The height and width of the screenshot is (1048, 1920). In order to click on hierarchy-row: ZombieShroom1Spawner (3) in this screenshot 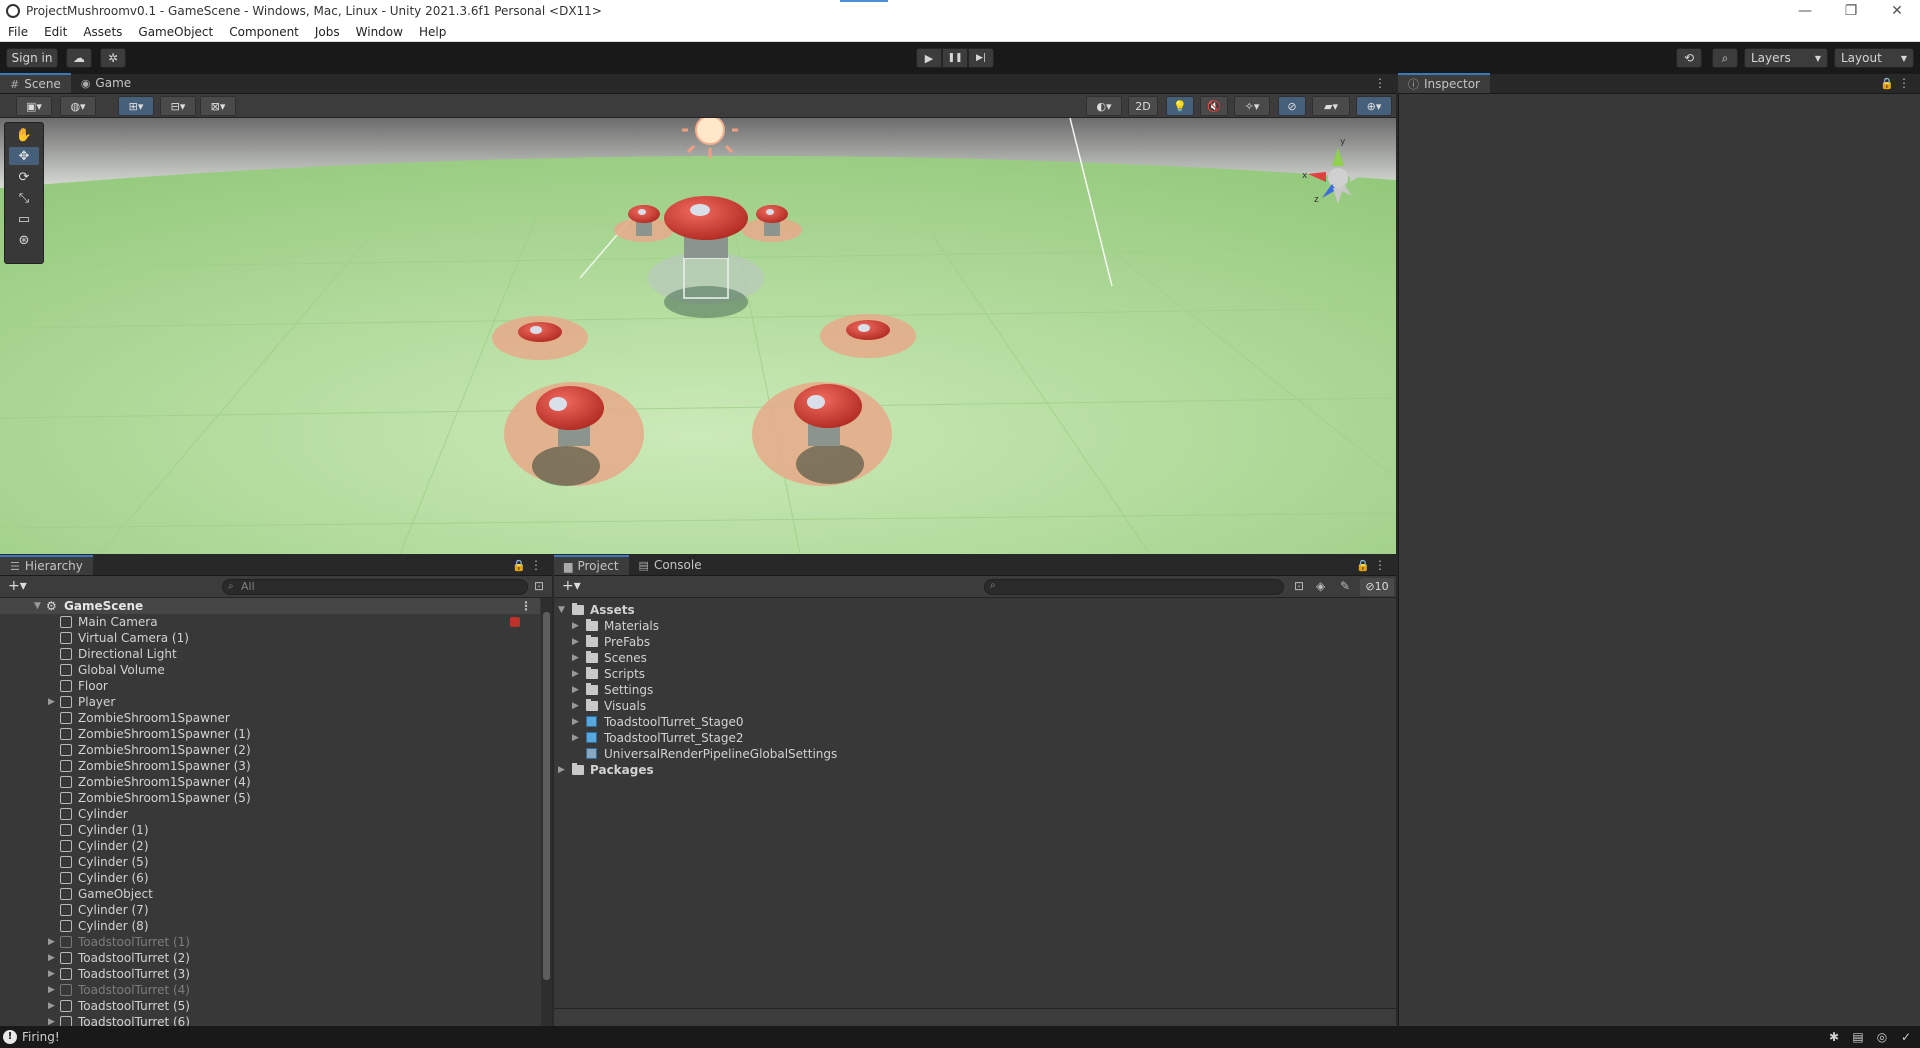, I will do `click(270, 766)`.